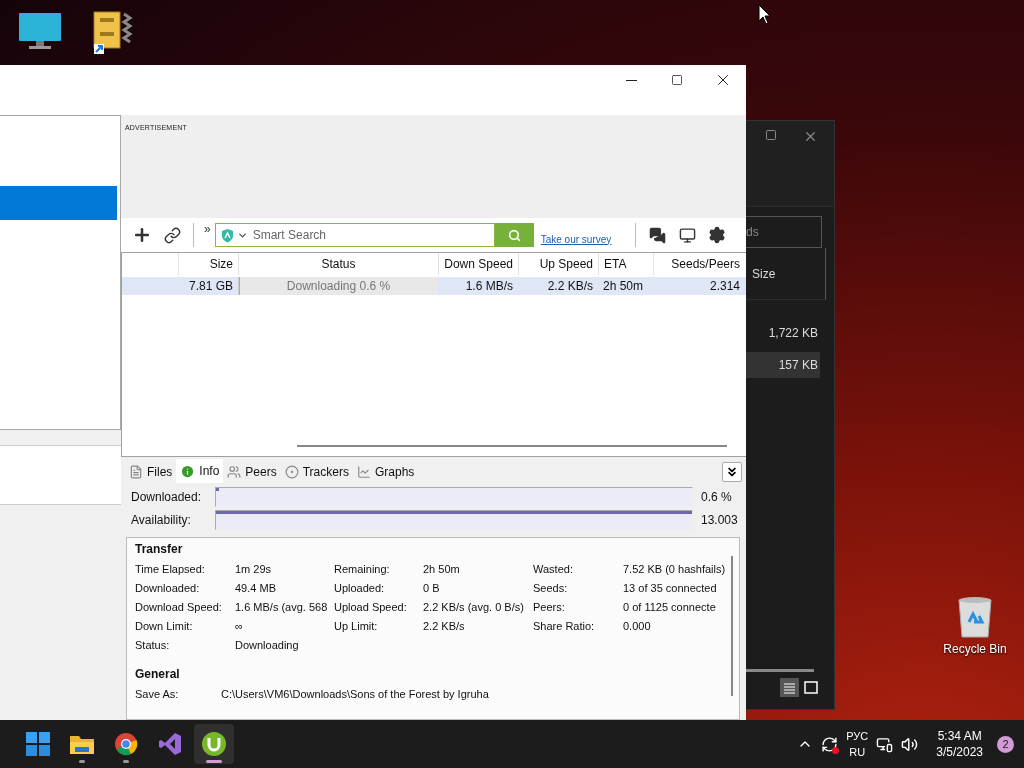 Image resolution: width=1024 pixels, height=768 pixels. What do you see at coordinates (254, 570) in the screenshot?
I see `field-value: 1m 29s` at bounding box center [254, 570].